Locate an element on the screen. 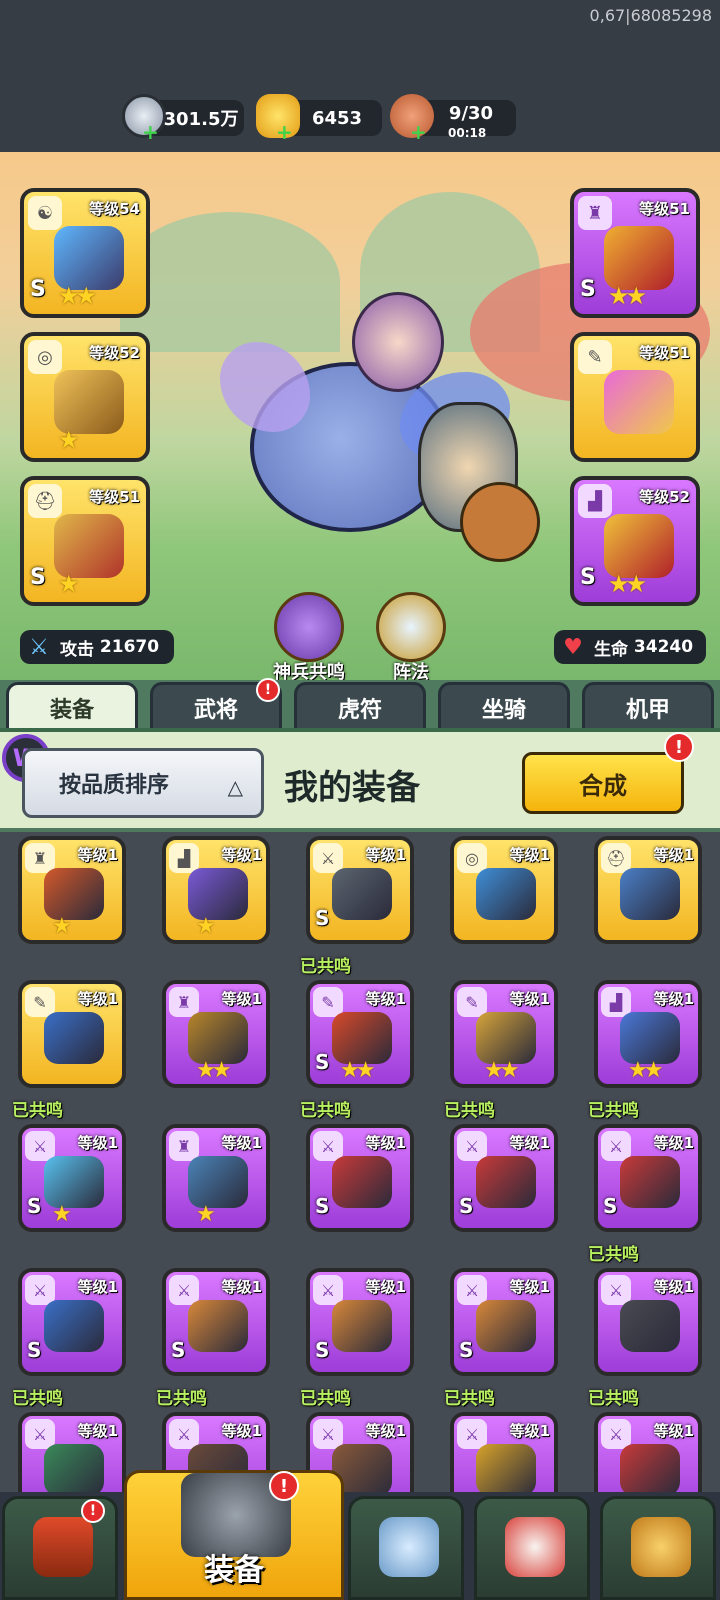  nav-upgrade is located at coordinates (658, 1548).